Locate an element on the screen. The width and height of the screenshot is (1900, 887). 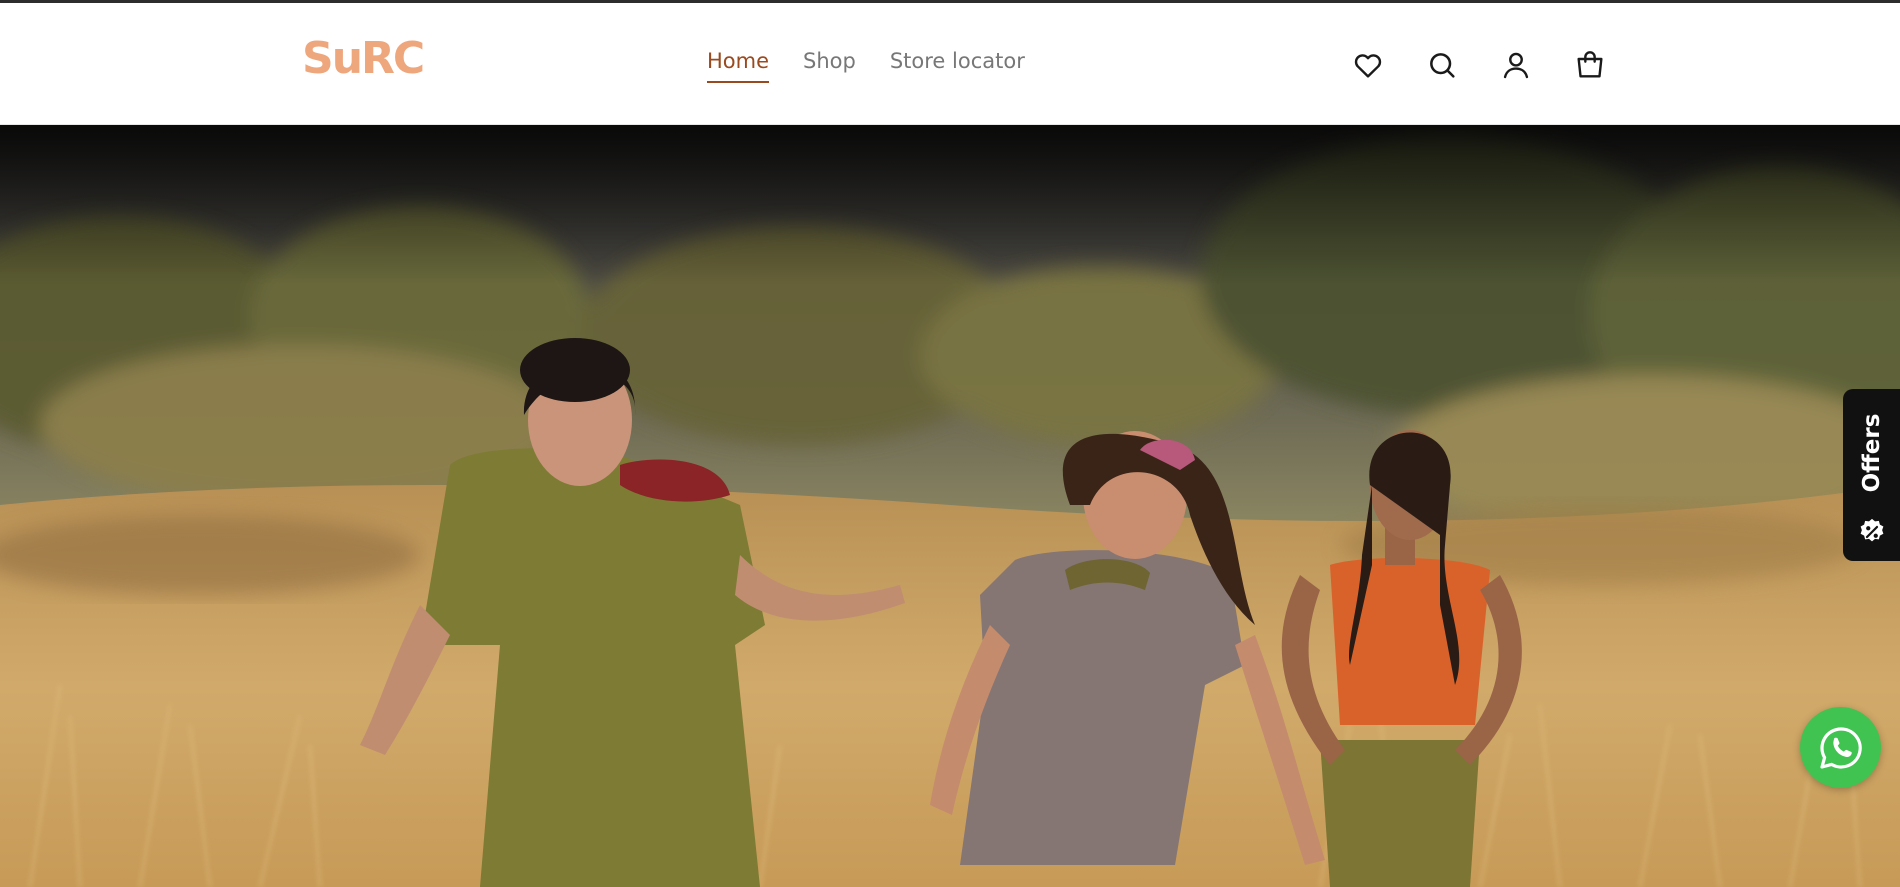
site-header: SuRC Home Shop Store locator is located at coordinates (950, 64).